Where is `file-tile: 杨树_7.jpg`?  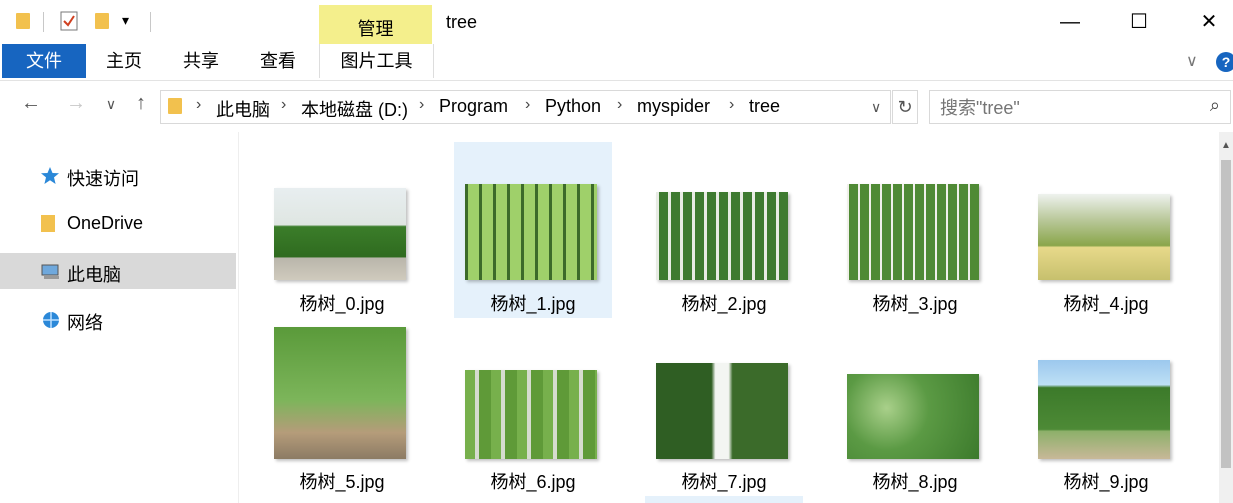 file-tile: 杨树_7.jpg is located at coordinates (724, 408).